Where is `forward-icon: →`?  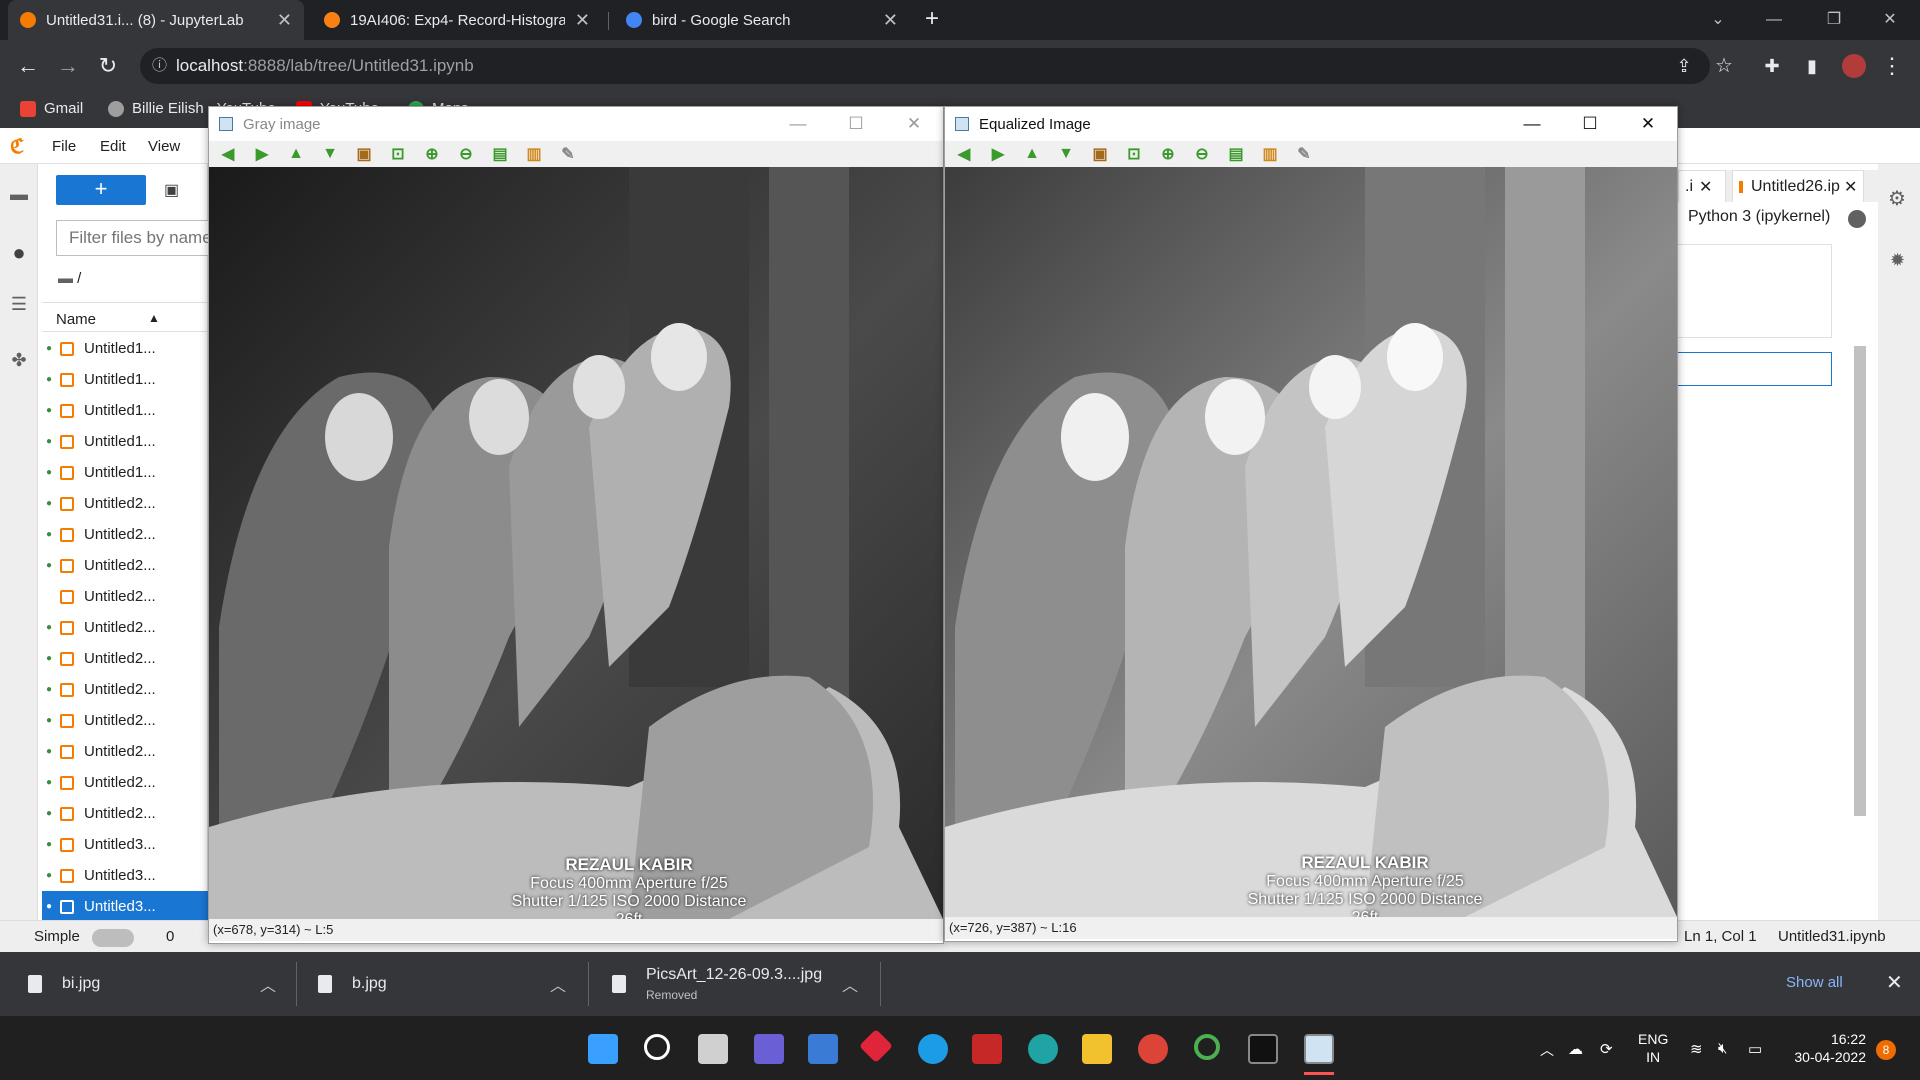
forward-icon: → is located at coordinates (68, 66).